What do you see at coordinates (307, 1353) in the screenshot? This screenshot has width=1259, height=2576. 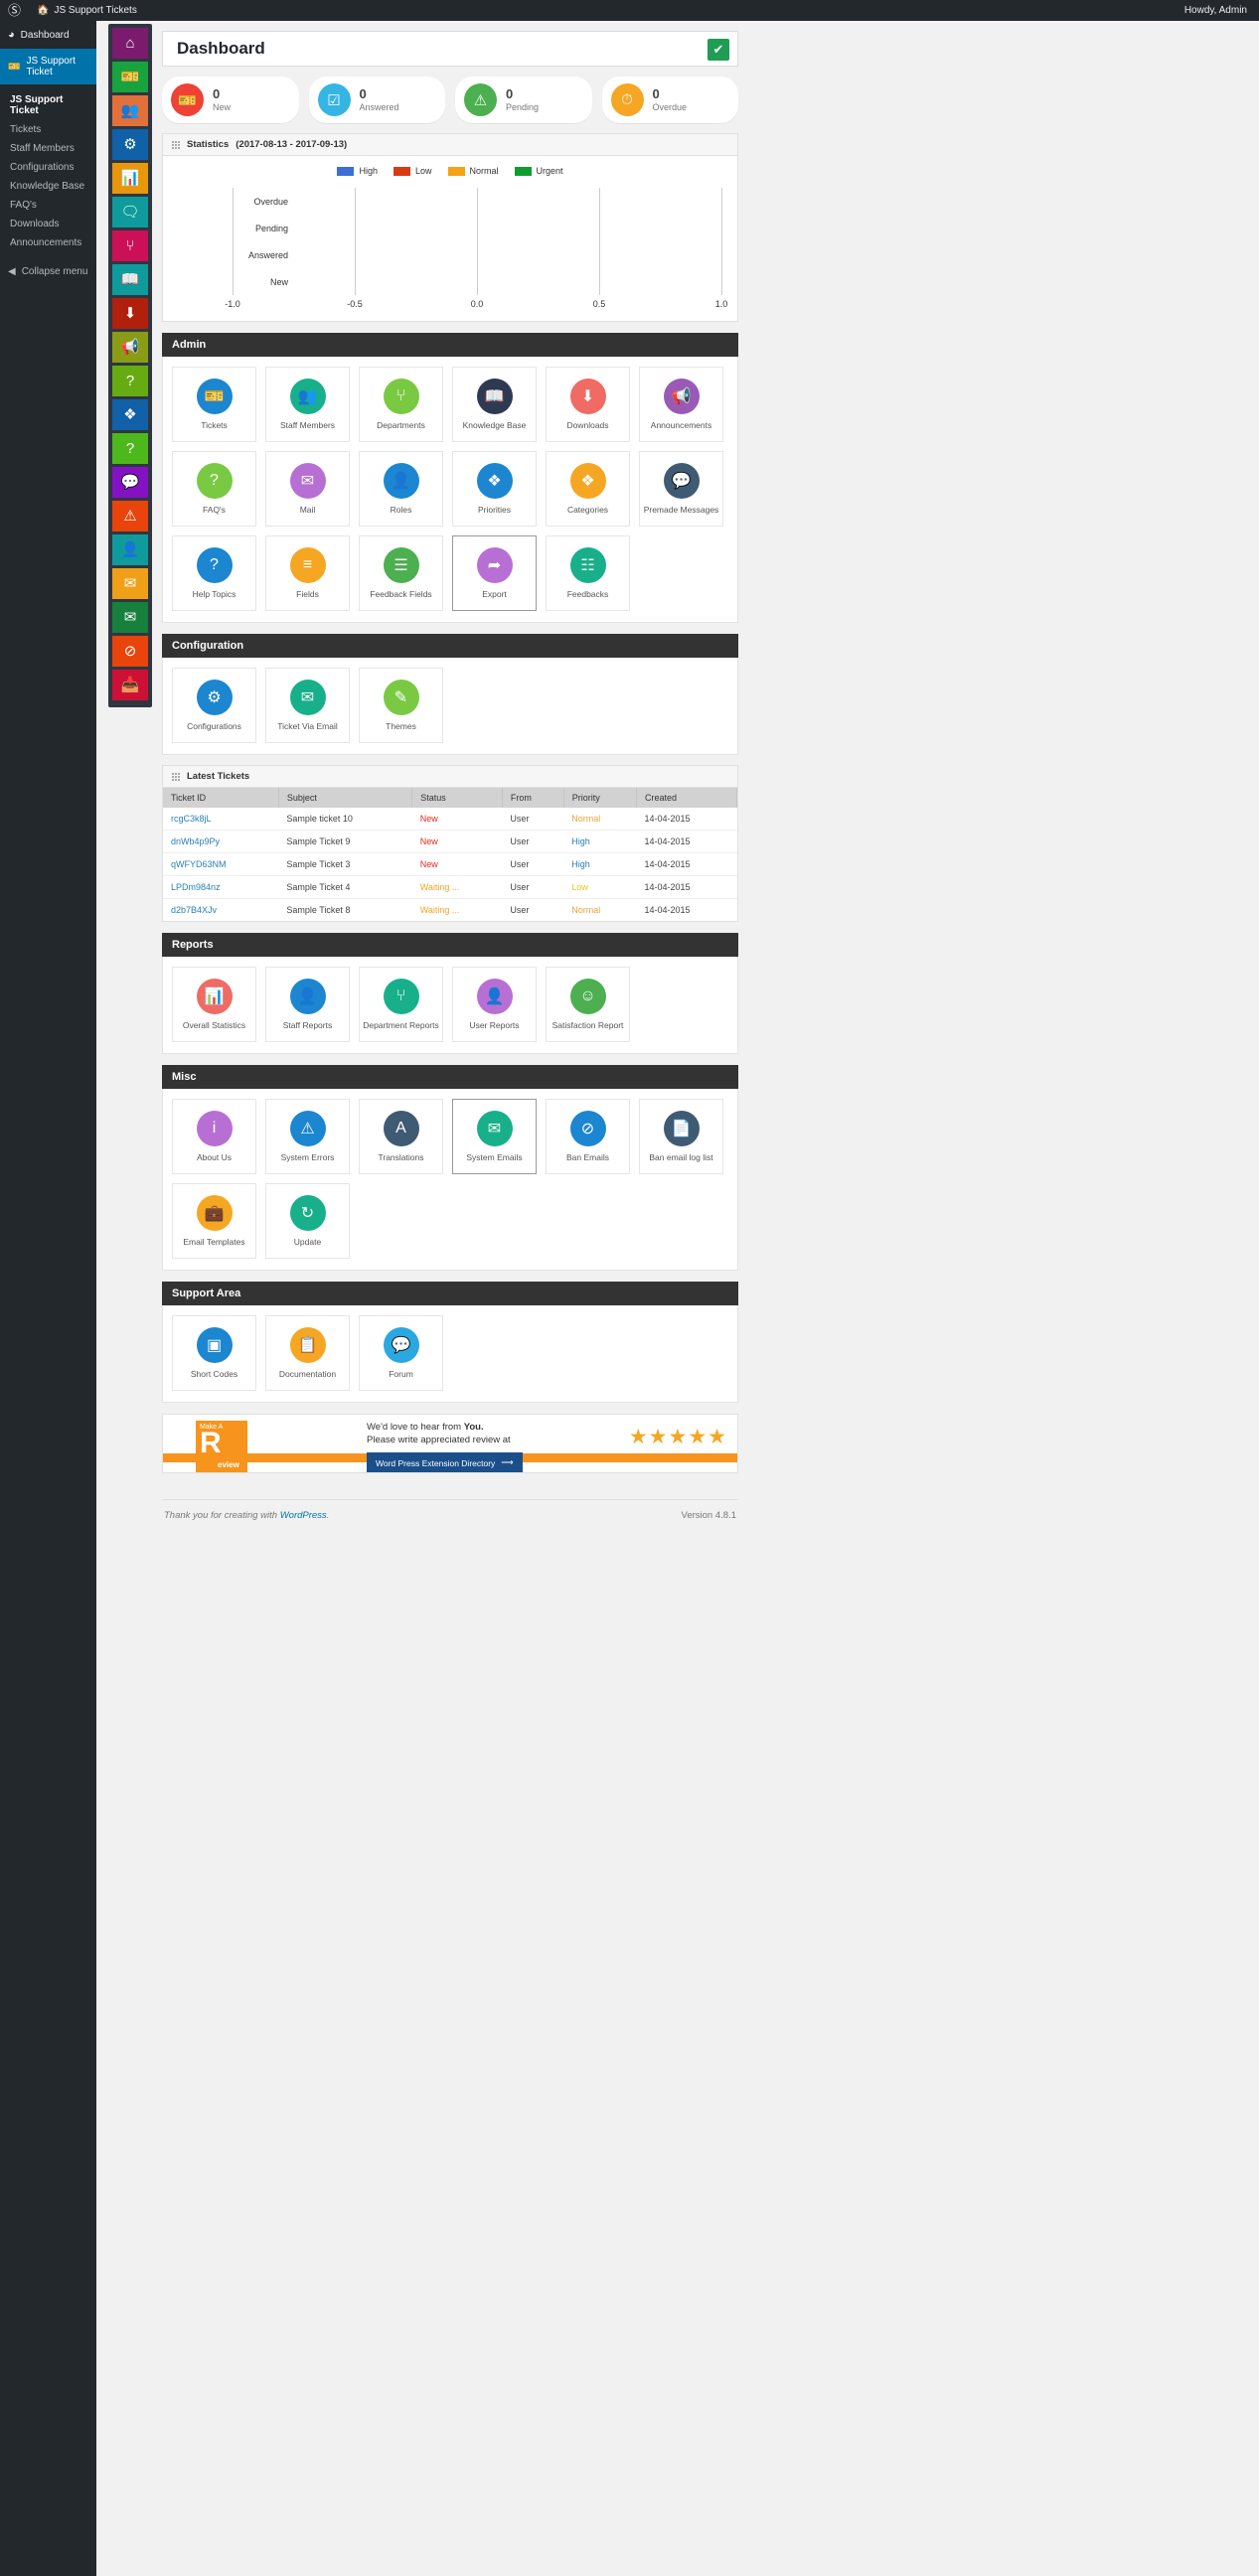 I see `tile-documentation: 📋 Documentation` at bounding box center [307, 1353].